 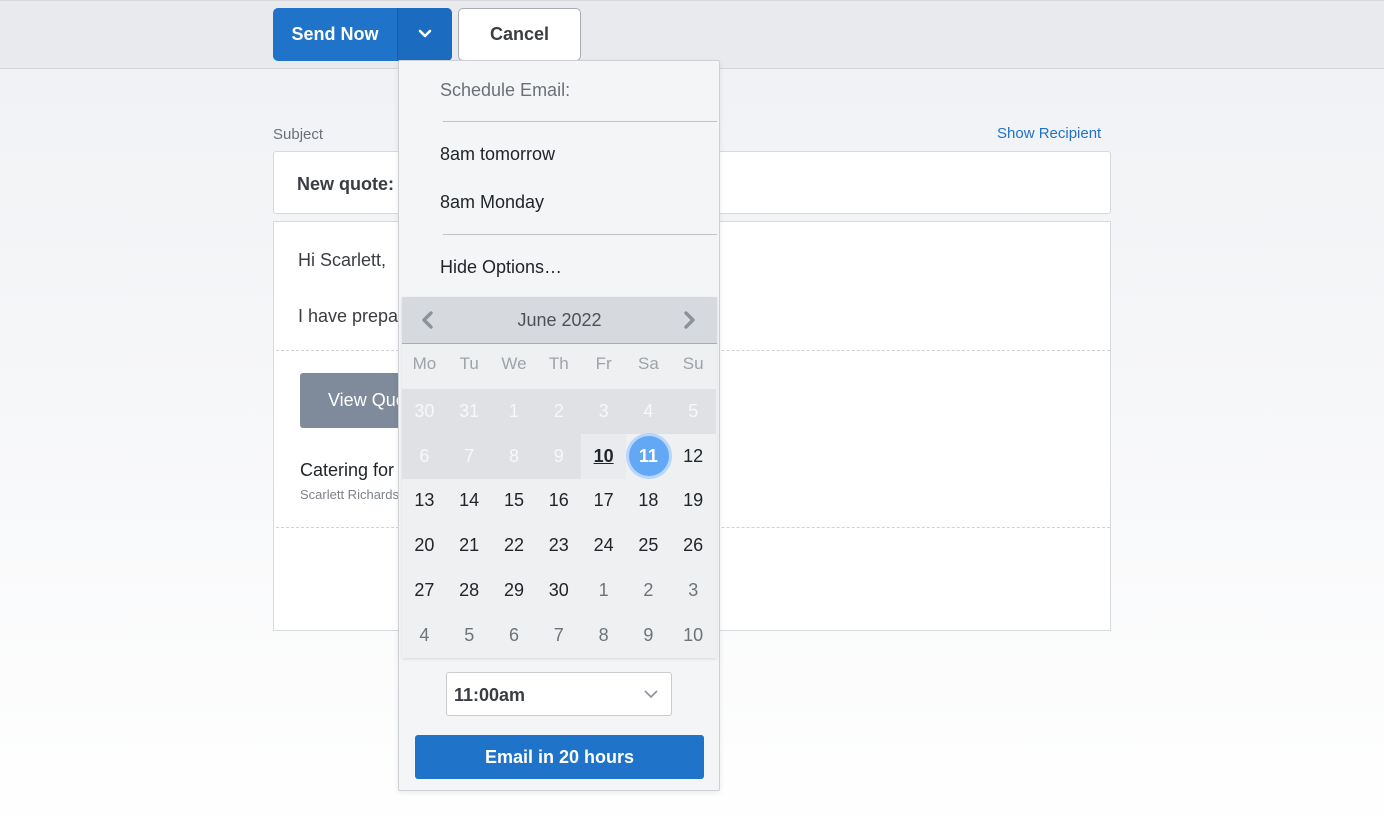 I want to click on calendar-day: 16, so click(x=558, y=501).